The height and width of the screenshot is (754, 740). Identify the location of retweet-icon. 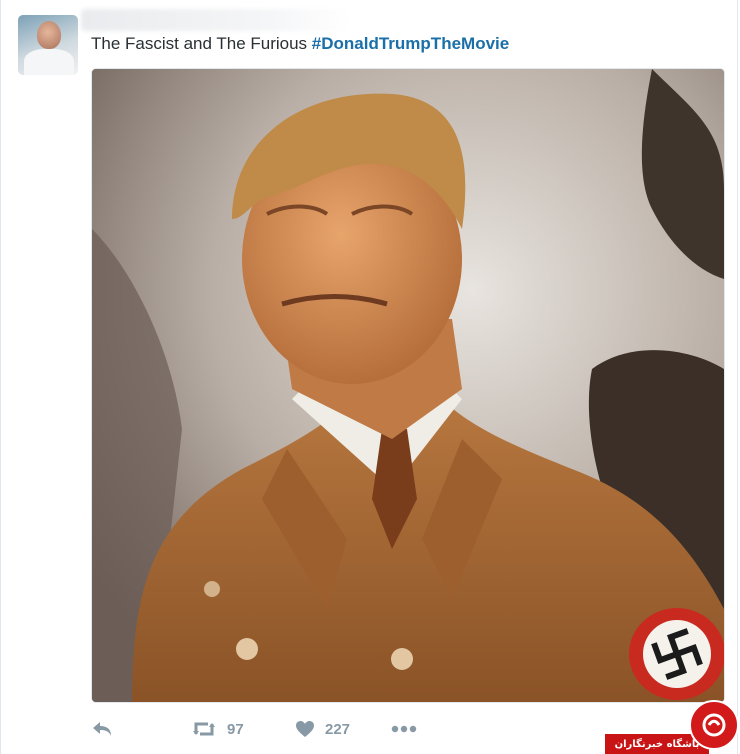
(204, 729).